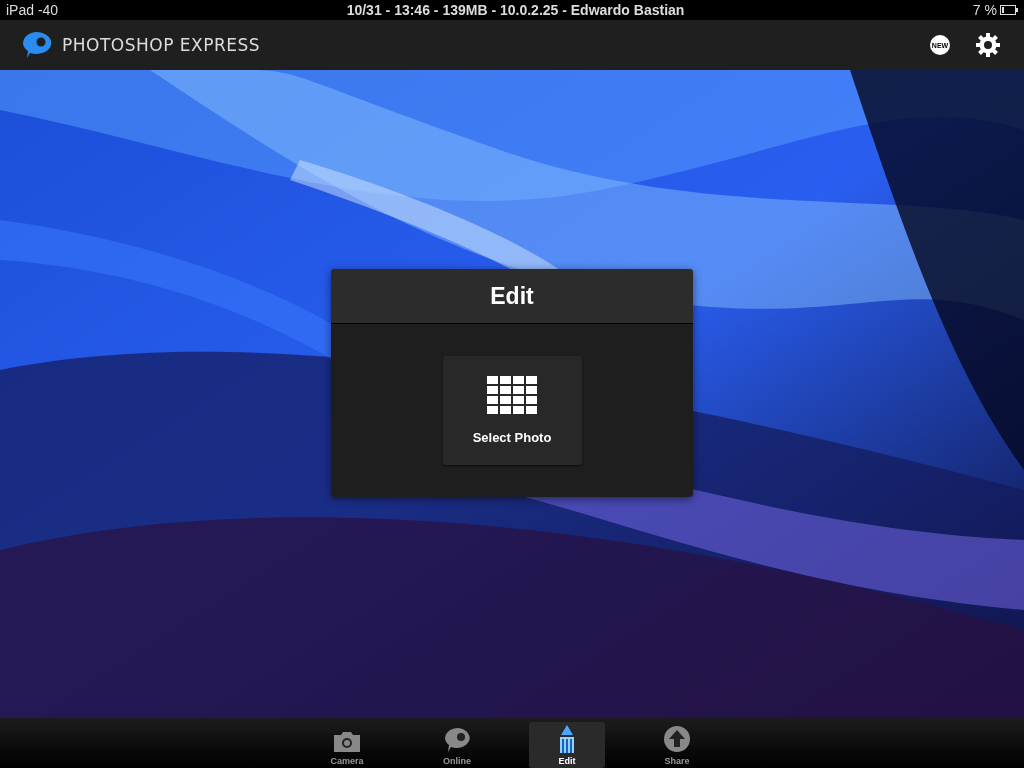 This screenshot has width=1024, height=768. Describe the element at coordinates (347, 742) in the screenshot. I see `camera-icon` at that location.